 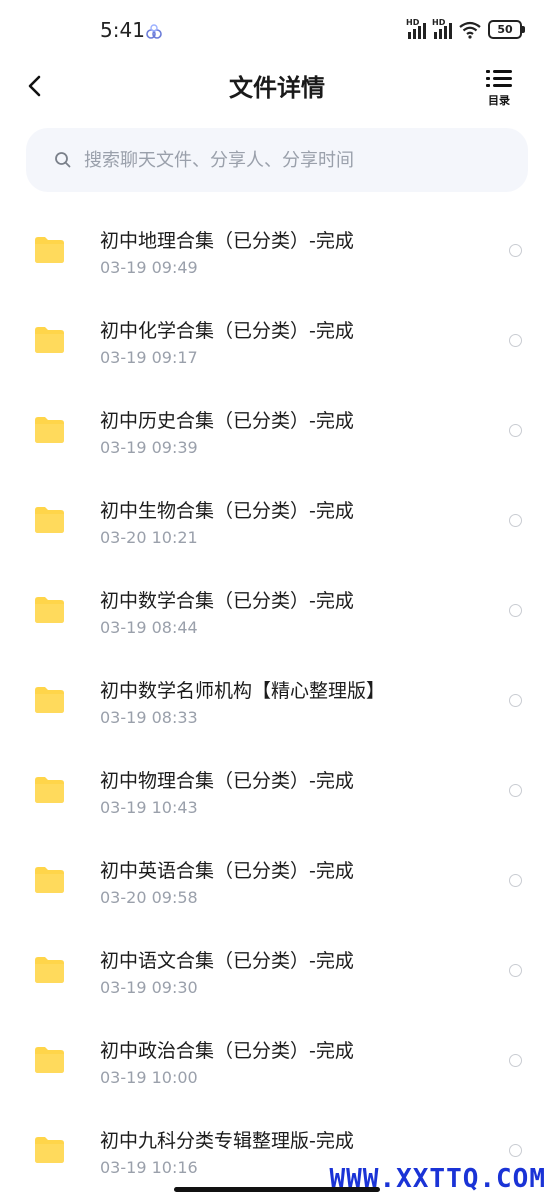 I want to click on file-item-3: 初中生物合集（已分类）-完成 03-20 10:21, so click(x=277, y=507).